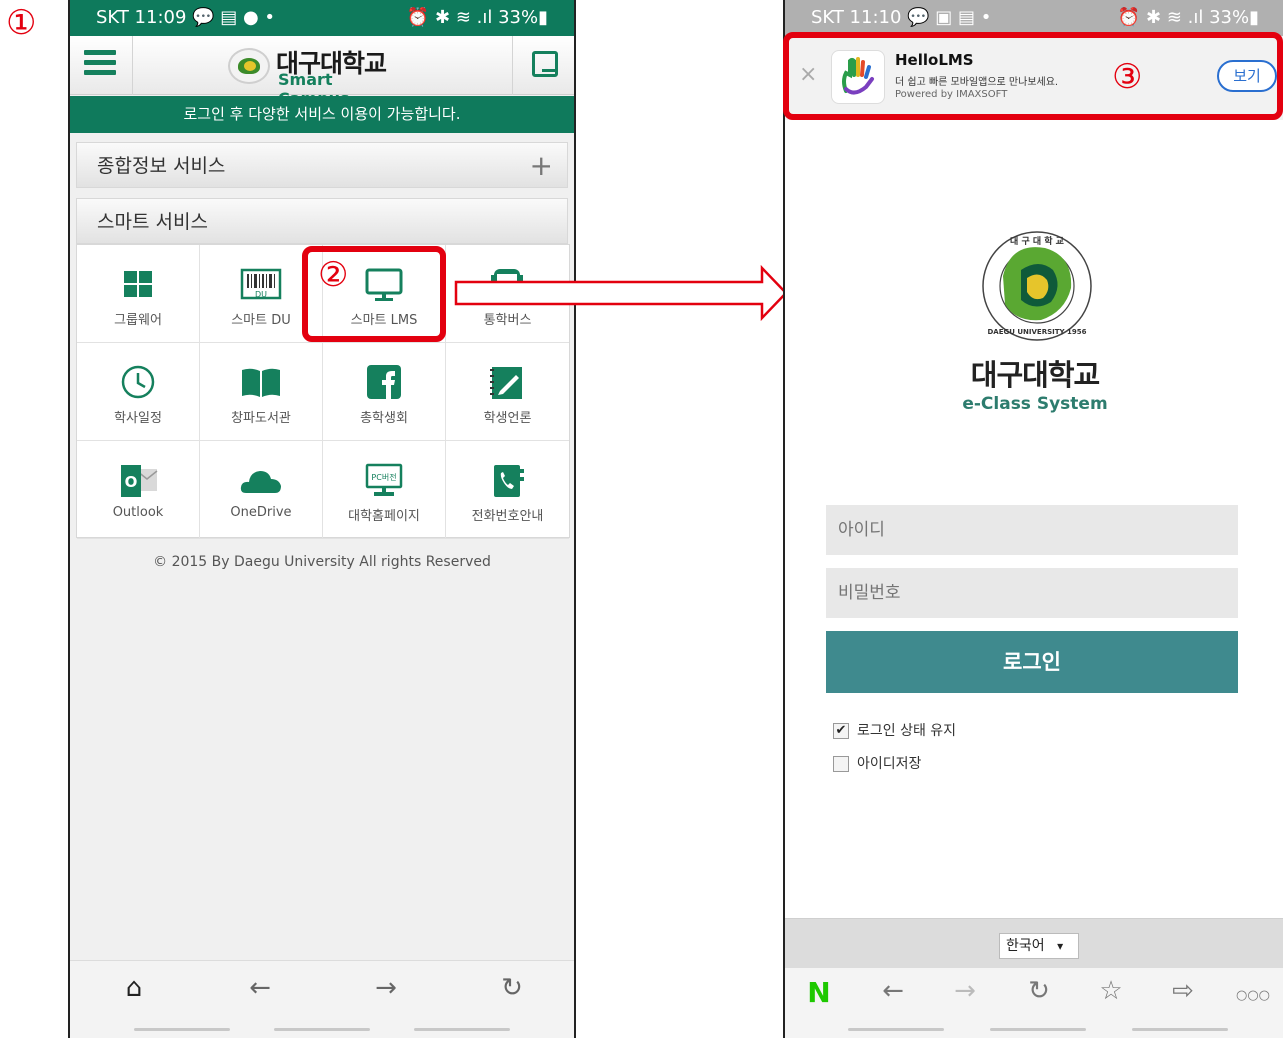 This screenshot has height=1038, width=1283. I want to click on emblem-top-text: 대 구 대 학 교, so click(1037, 241).